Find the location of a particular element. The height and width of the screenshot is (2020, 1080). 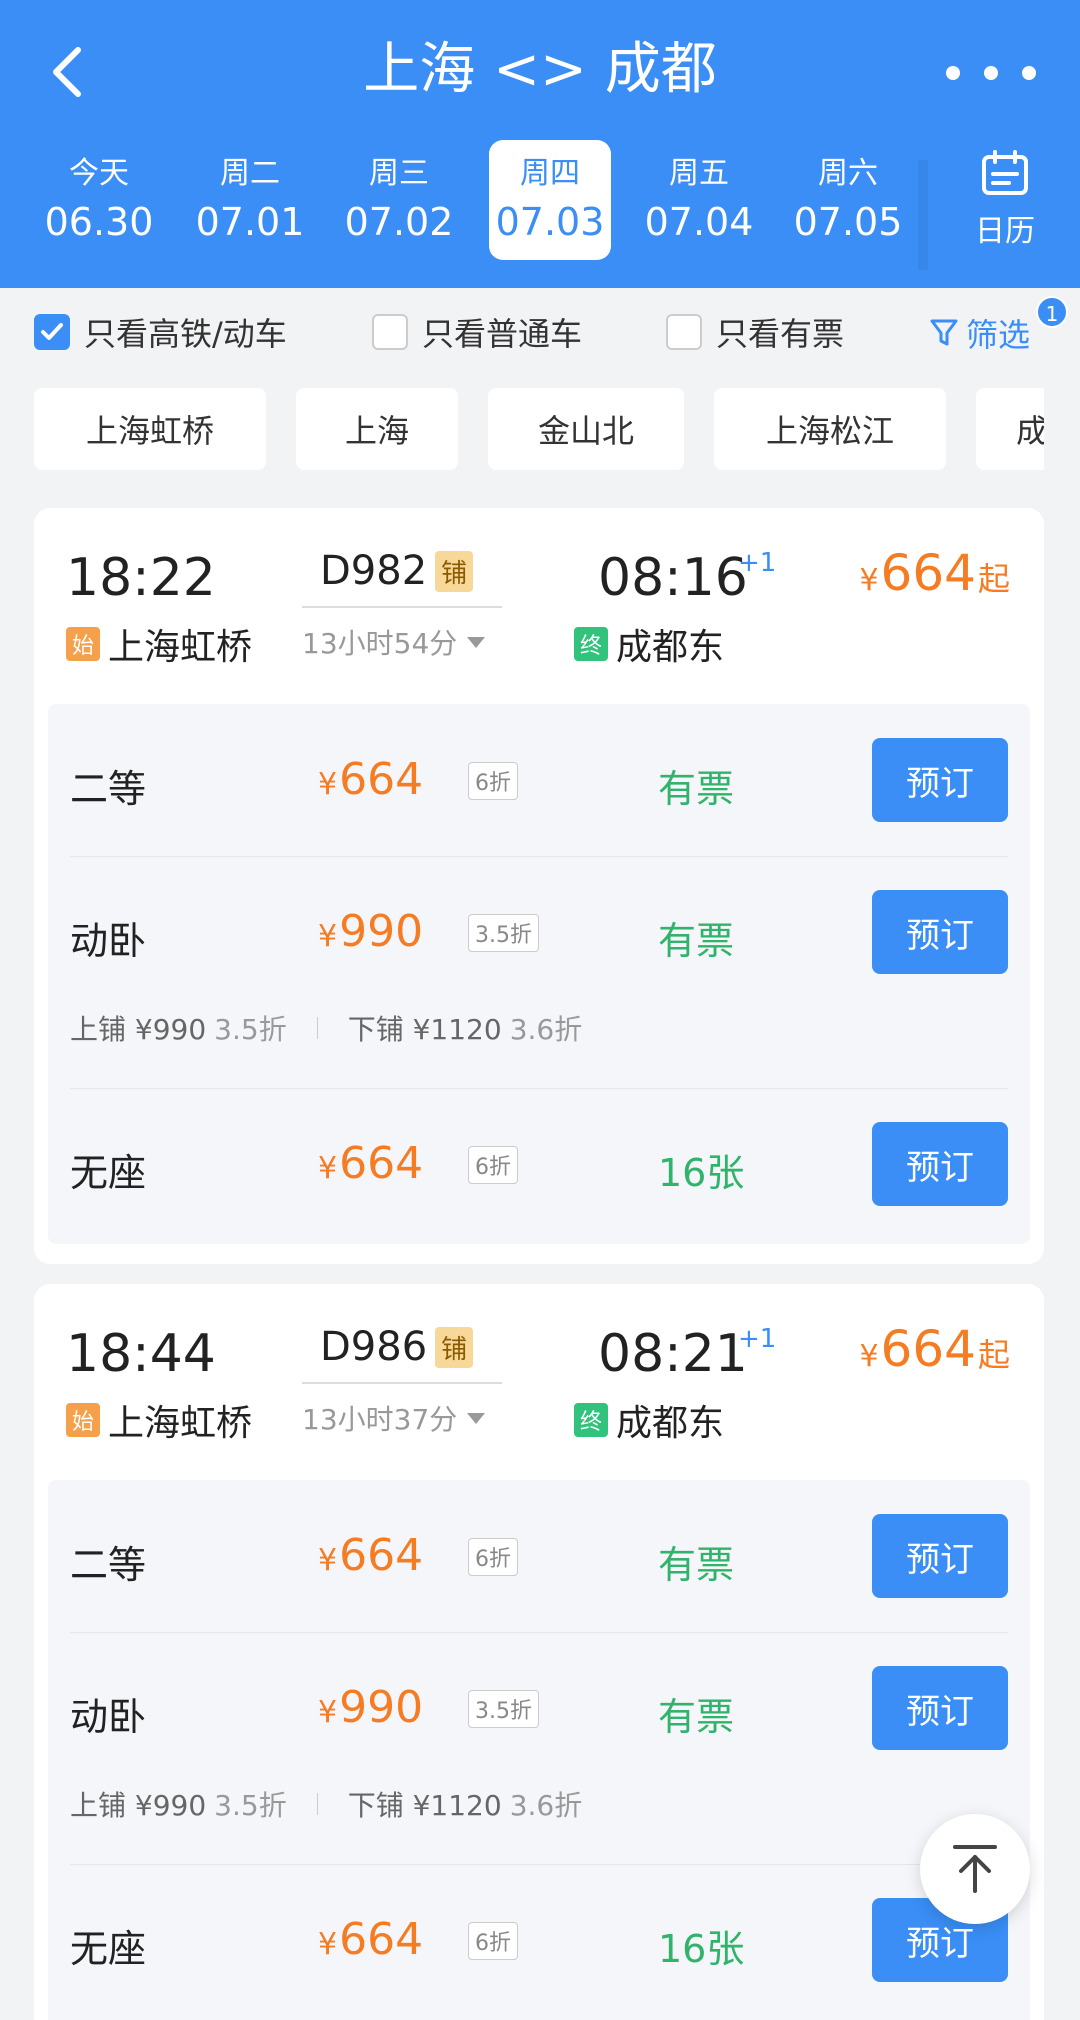

checked-icon is located at coordinates (52, 332).